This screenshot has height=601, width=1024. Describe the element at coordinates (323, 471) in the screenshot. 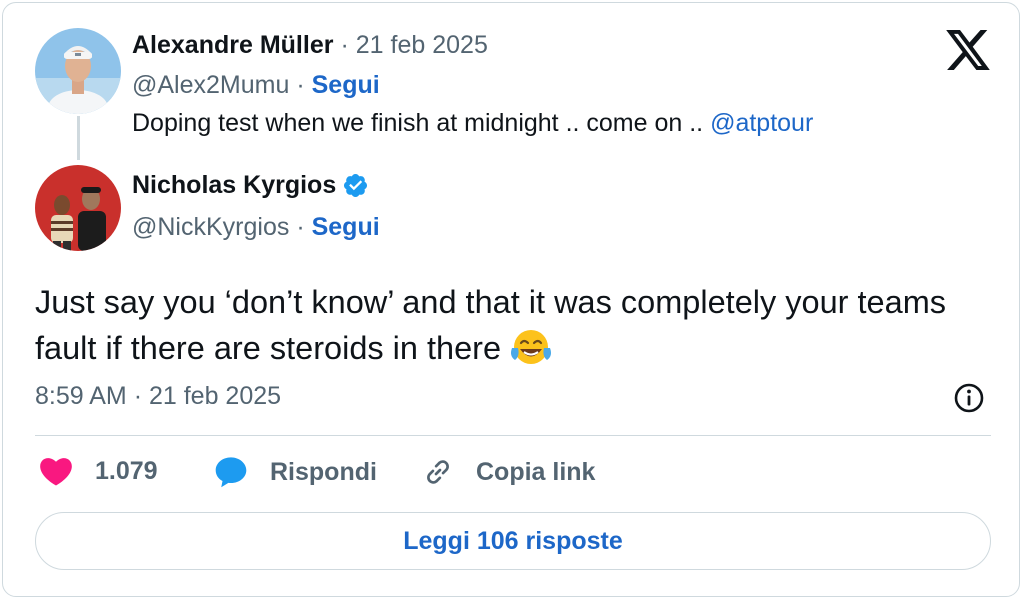

I see `reply-label: Rispondi` at that location.